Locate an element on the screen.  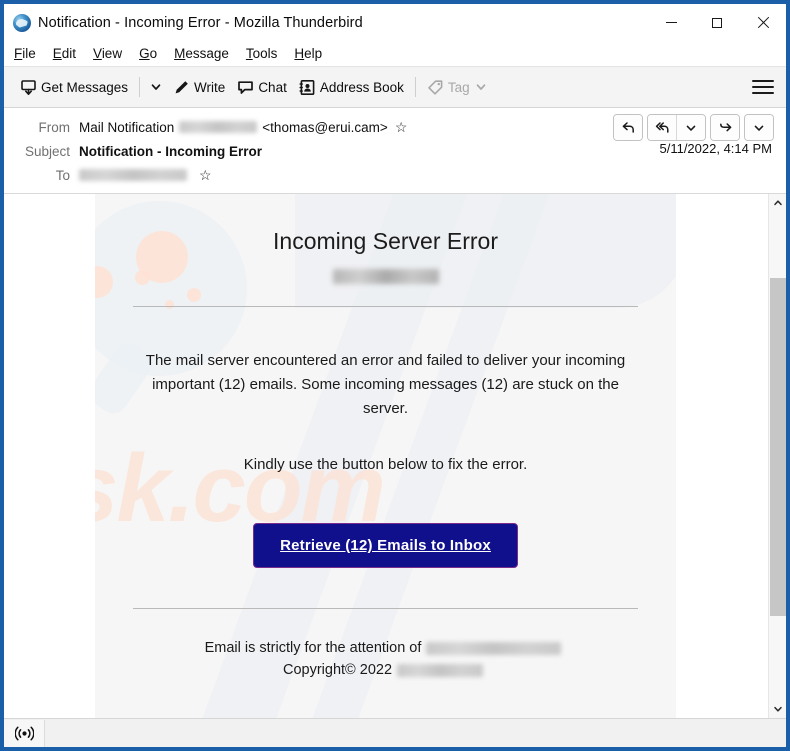
window-controls is located at coordinates (717, 22).